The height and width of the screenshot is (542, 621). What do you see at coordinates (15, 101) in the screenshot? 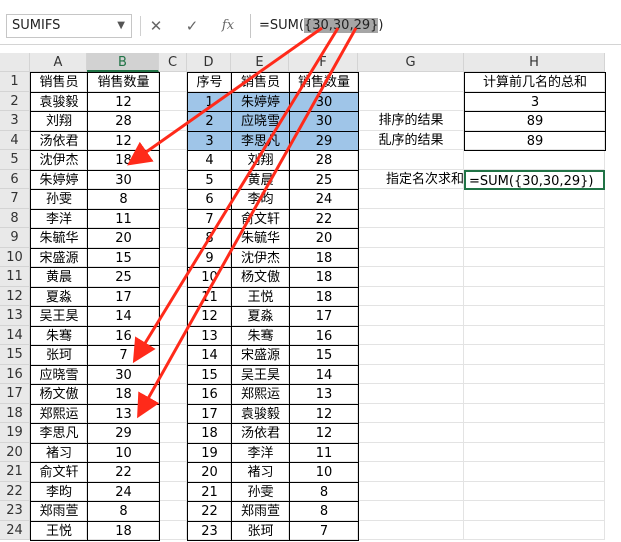
I see `row-header-2: 2` at bounding box center [15, 101].